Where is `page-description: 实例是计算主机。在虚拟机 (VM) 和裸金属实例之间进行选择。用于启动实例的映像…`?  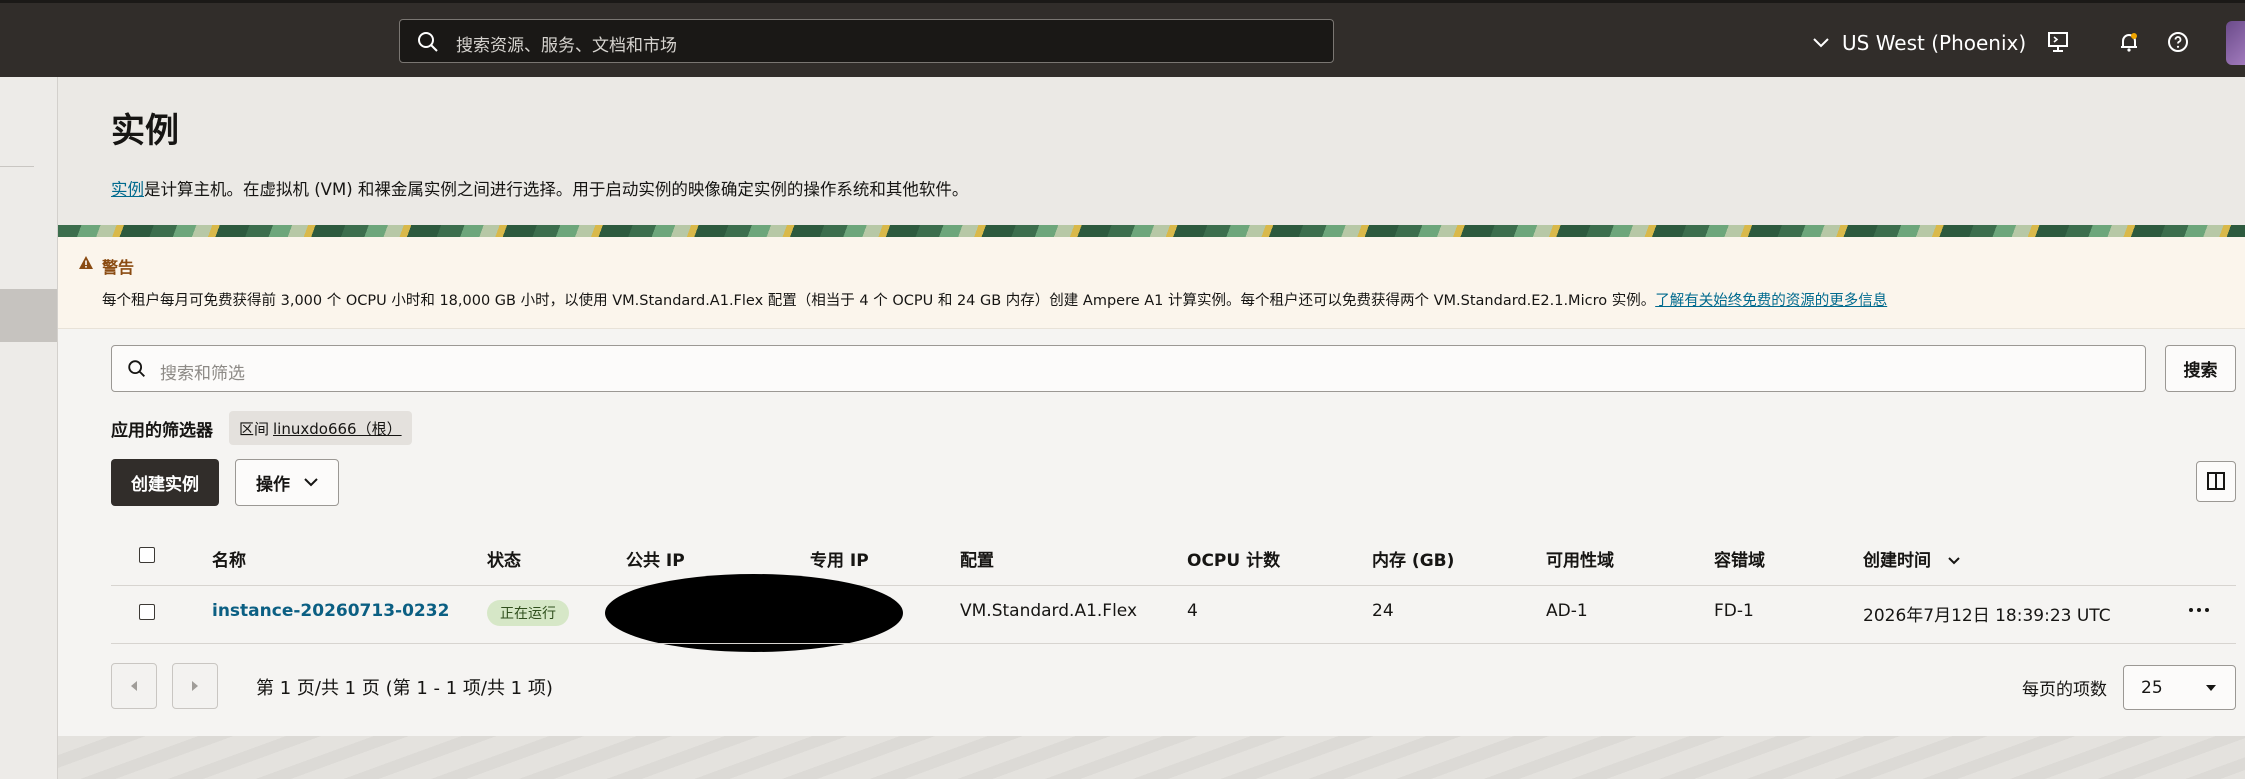
page-description: 实例是计算主机。在虚拟机 (VM) 和裸金属实例之间进行选择。用于启动实例的映像… is located at coordinates (539, 188).